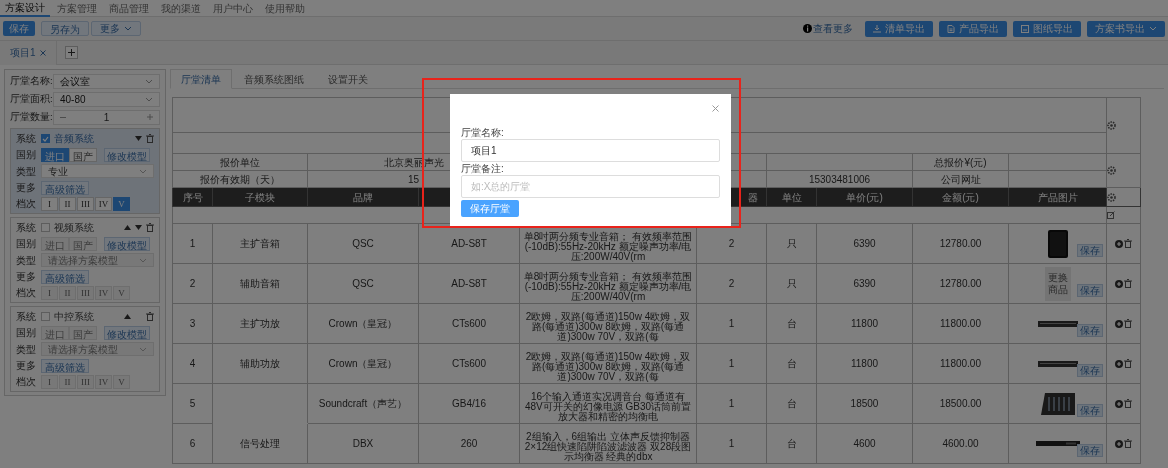 This screenshot has height=468, width=1168. I want to click on select-field: 40-80, so click(106, 99).